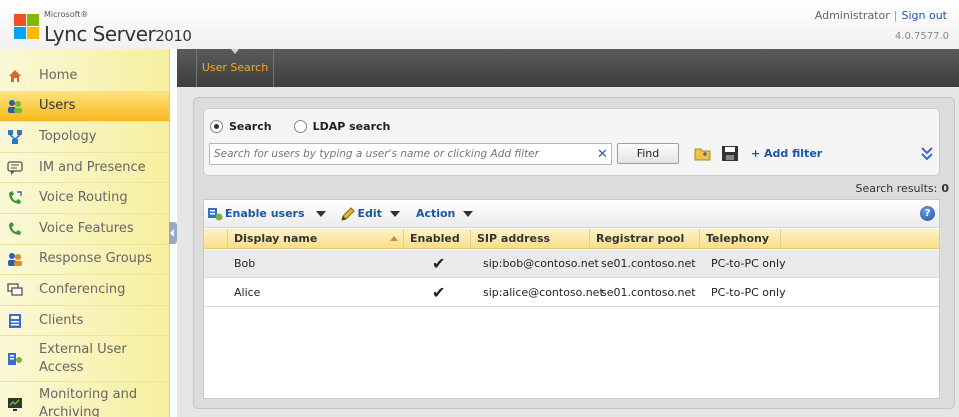 The height and width of the screenshot is (417, 959). I want to click on sidebar-item-label: Clients, so click(61, 320).